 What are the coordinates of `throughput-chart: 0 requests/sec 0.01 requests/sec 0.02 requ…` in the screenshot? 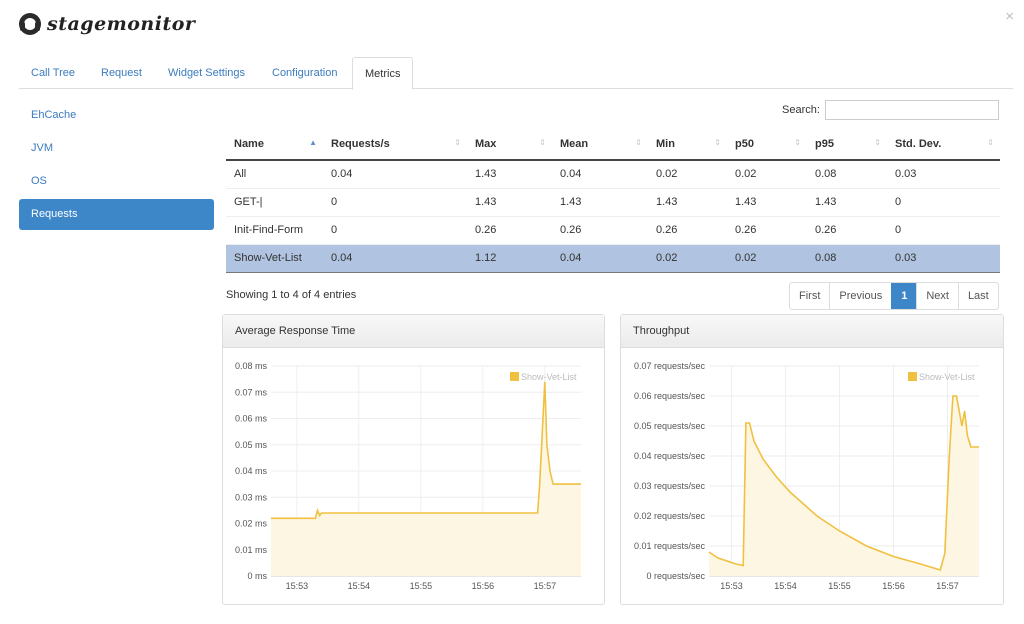 It's located at (806, 476).